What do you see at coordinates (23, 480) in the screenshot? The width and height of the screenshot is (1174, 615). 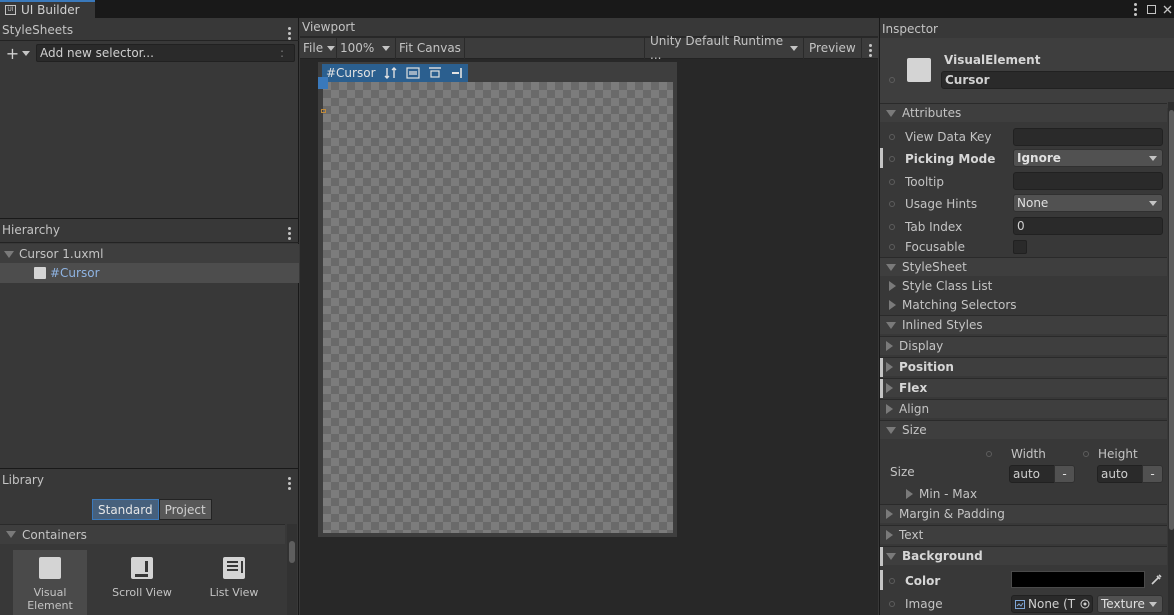 I see `library-title: Library` at bounding box center [23, 480].